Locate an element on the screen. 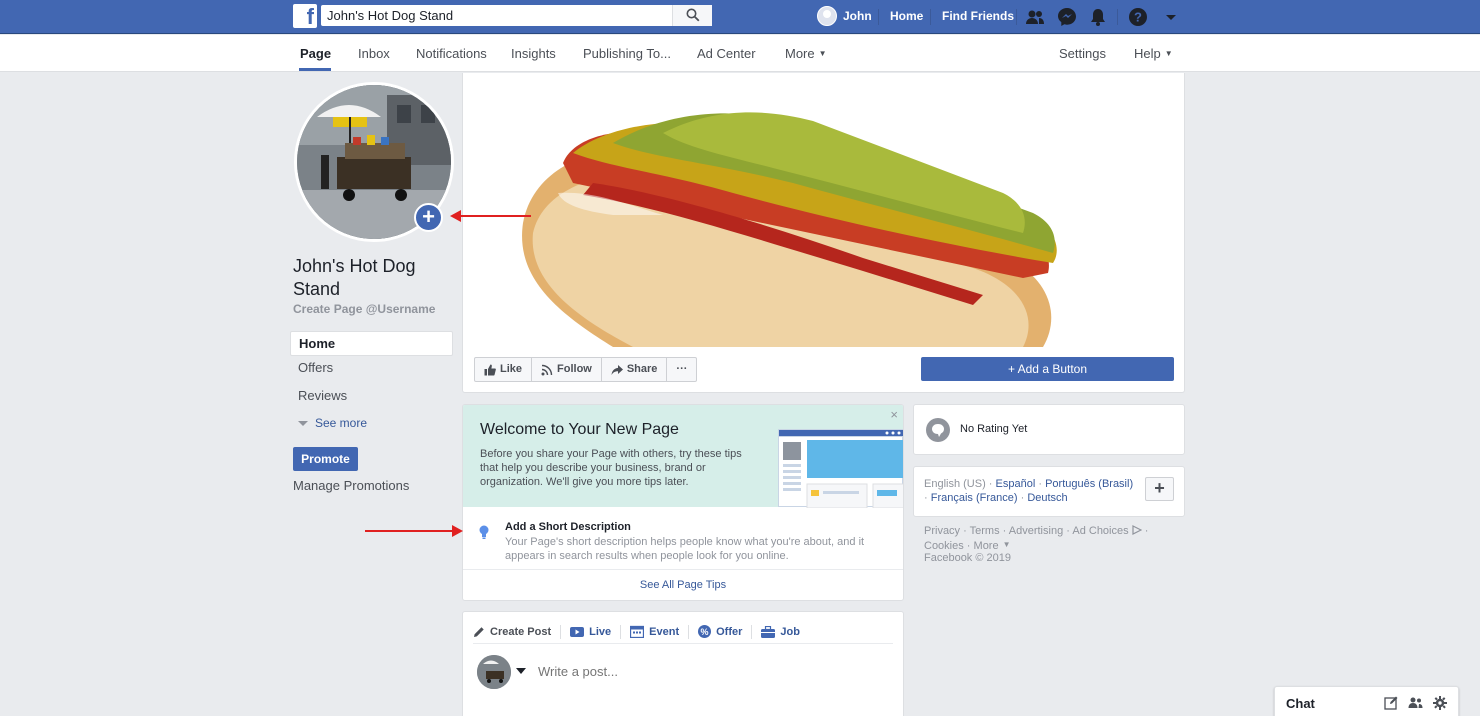 This screenshot has height=716, width=1480. avatar is located at coordinates (494, 672).